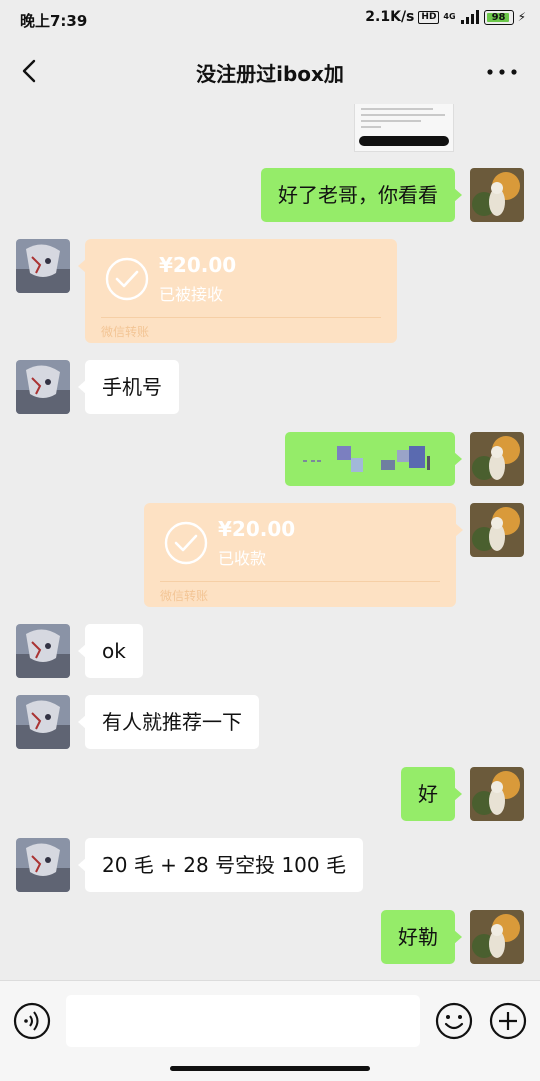  What do you see at coordinates (54, 21) in the screenshot?
I see `status-time: 晚上7:39` at bounding box center [54, 21].